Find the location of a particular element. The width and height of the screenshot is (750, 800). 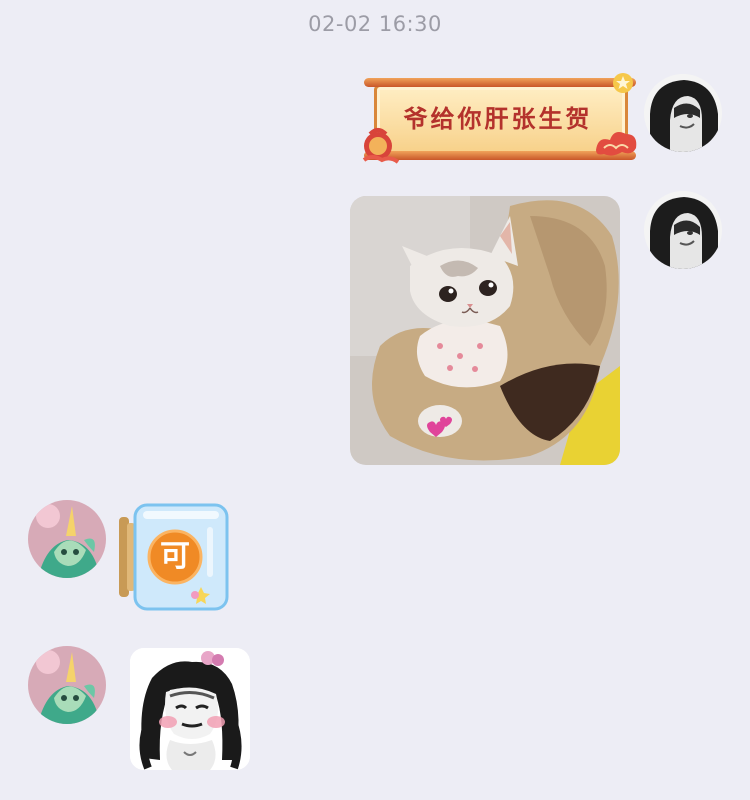

greeting-banner-sticker: 爷给你肝张生贺 is located at coordinates (500, 122).